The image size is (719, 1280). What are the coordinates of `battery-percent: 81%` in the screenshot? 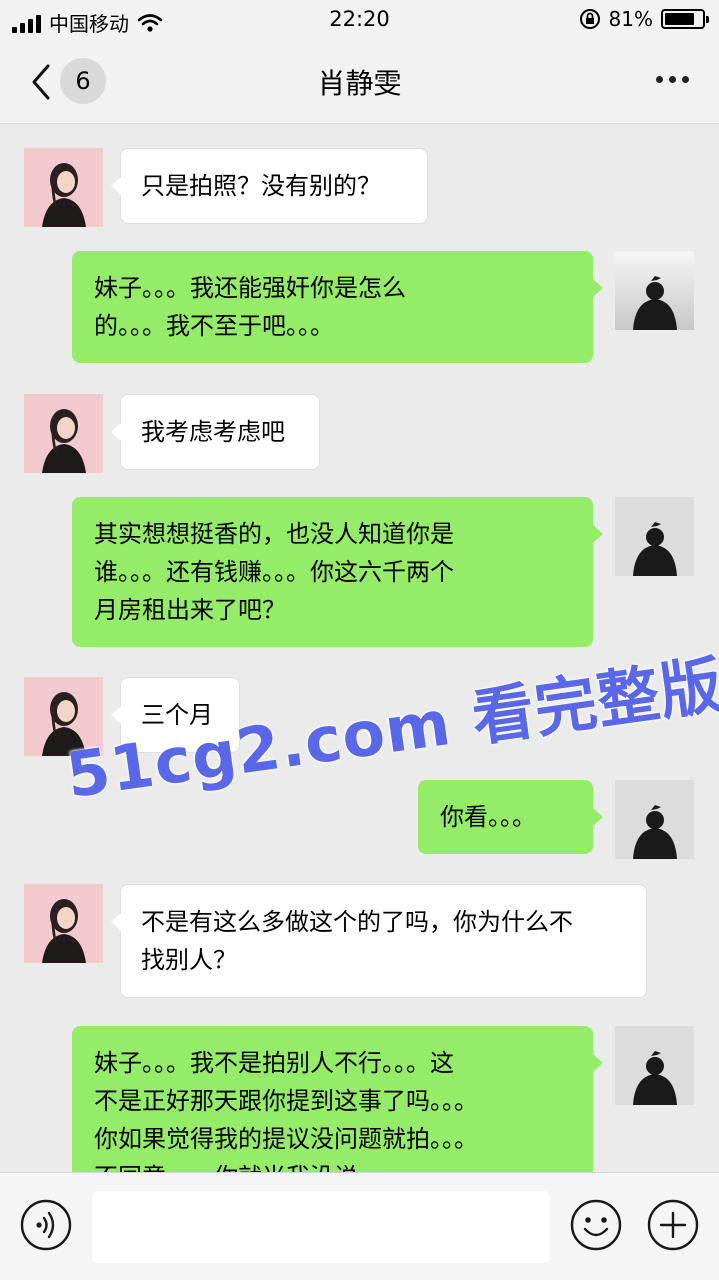 It's located at (630, 19).